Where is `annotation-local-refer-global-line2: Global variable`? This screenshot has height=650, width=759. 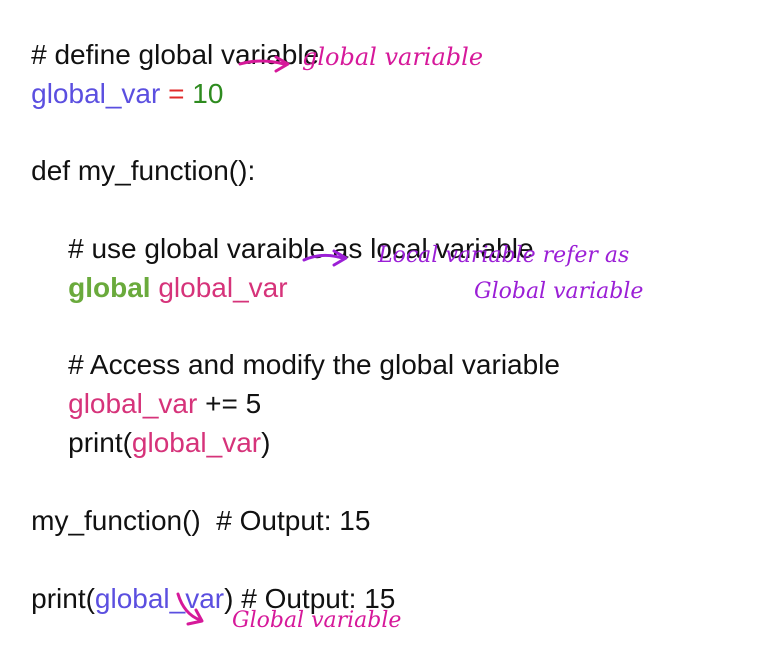 annotation-local-refer-global-line2: Global variable is located at coordinates (559, 291).